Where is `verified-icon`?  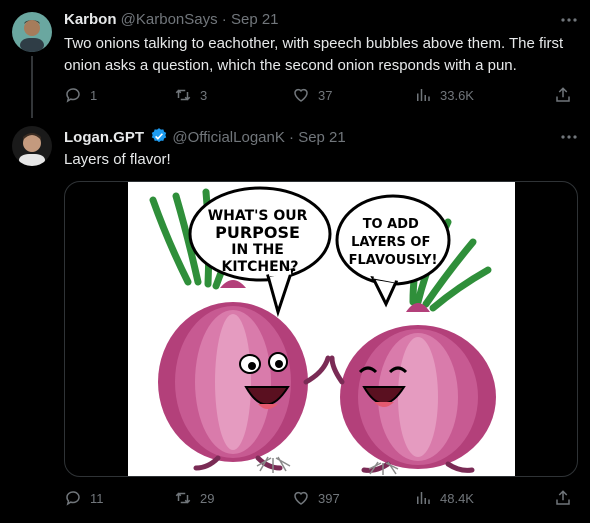
verified-icon is located at coordinates (159, 135).